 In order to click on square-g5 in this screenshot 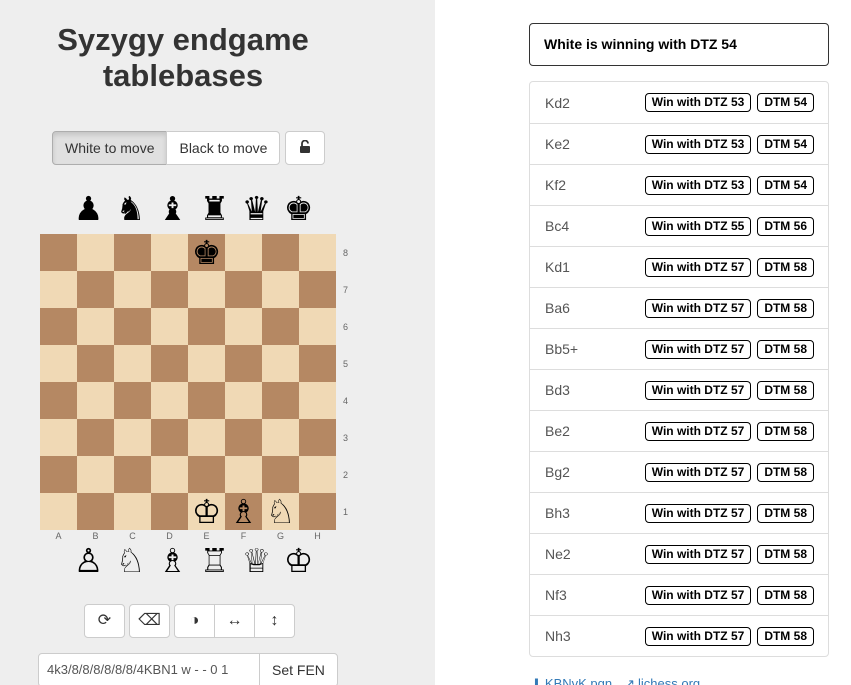, I will do `click(280, 363)`.